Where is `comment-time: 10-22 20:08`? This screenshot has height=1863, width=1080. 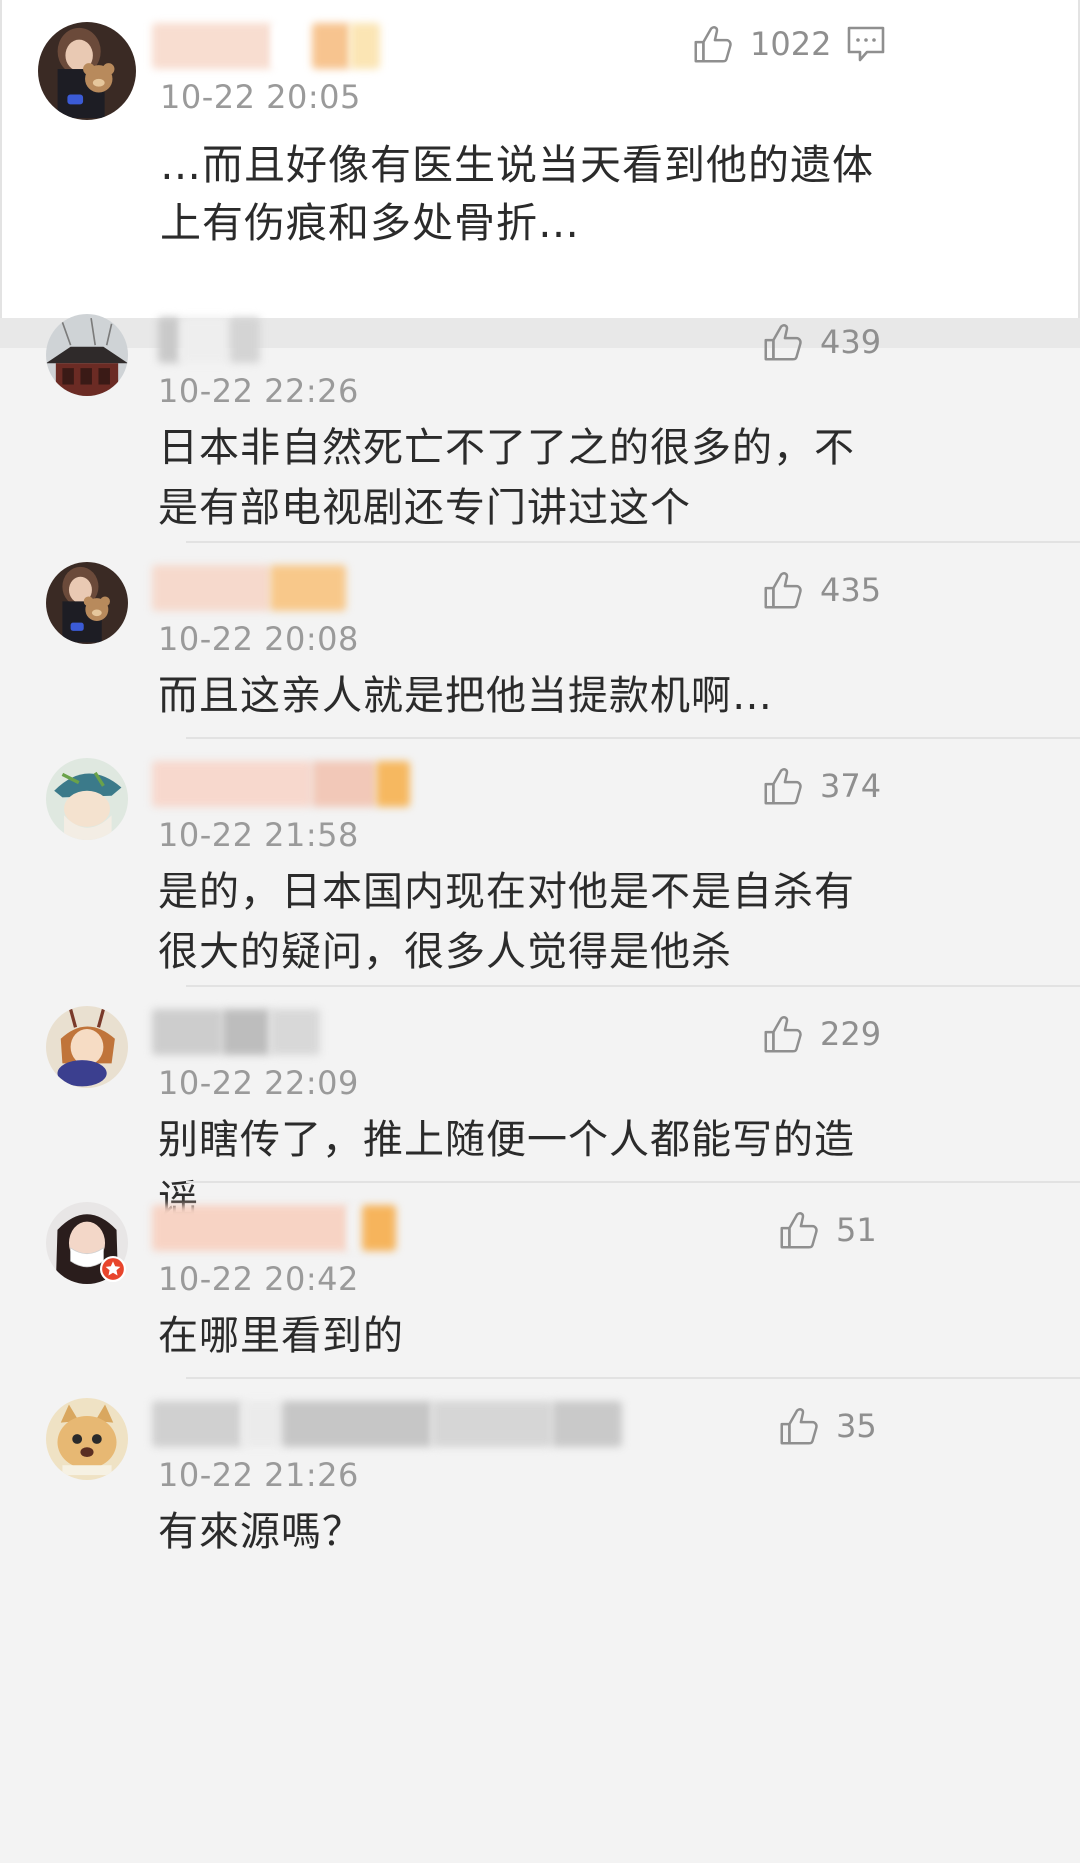 comment-time: 10-22 20:08 is located at coordinates (258, 639).